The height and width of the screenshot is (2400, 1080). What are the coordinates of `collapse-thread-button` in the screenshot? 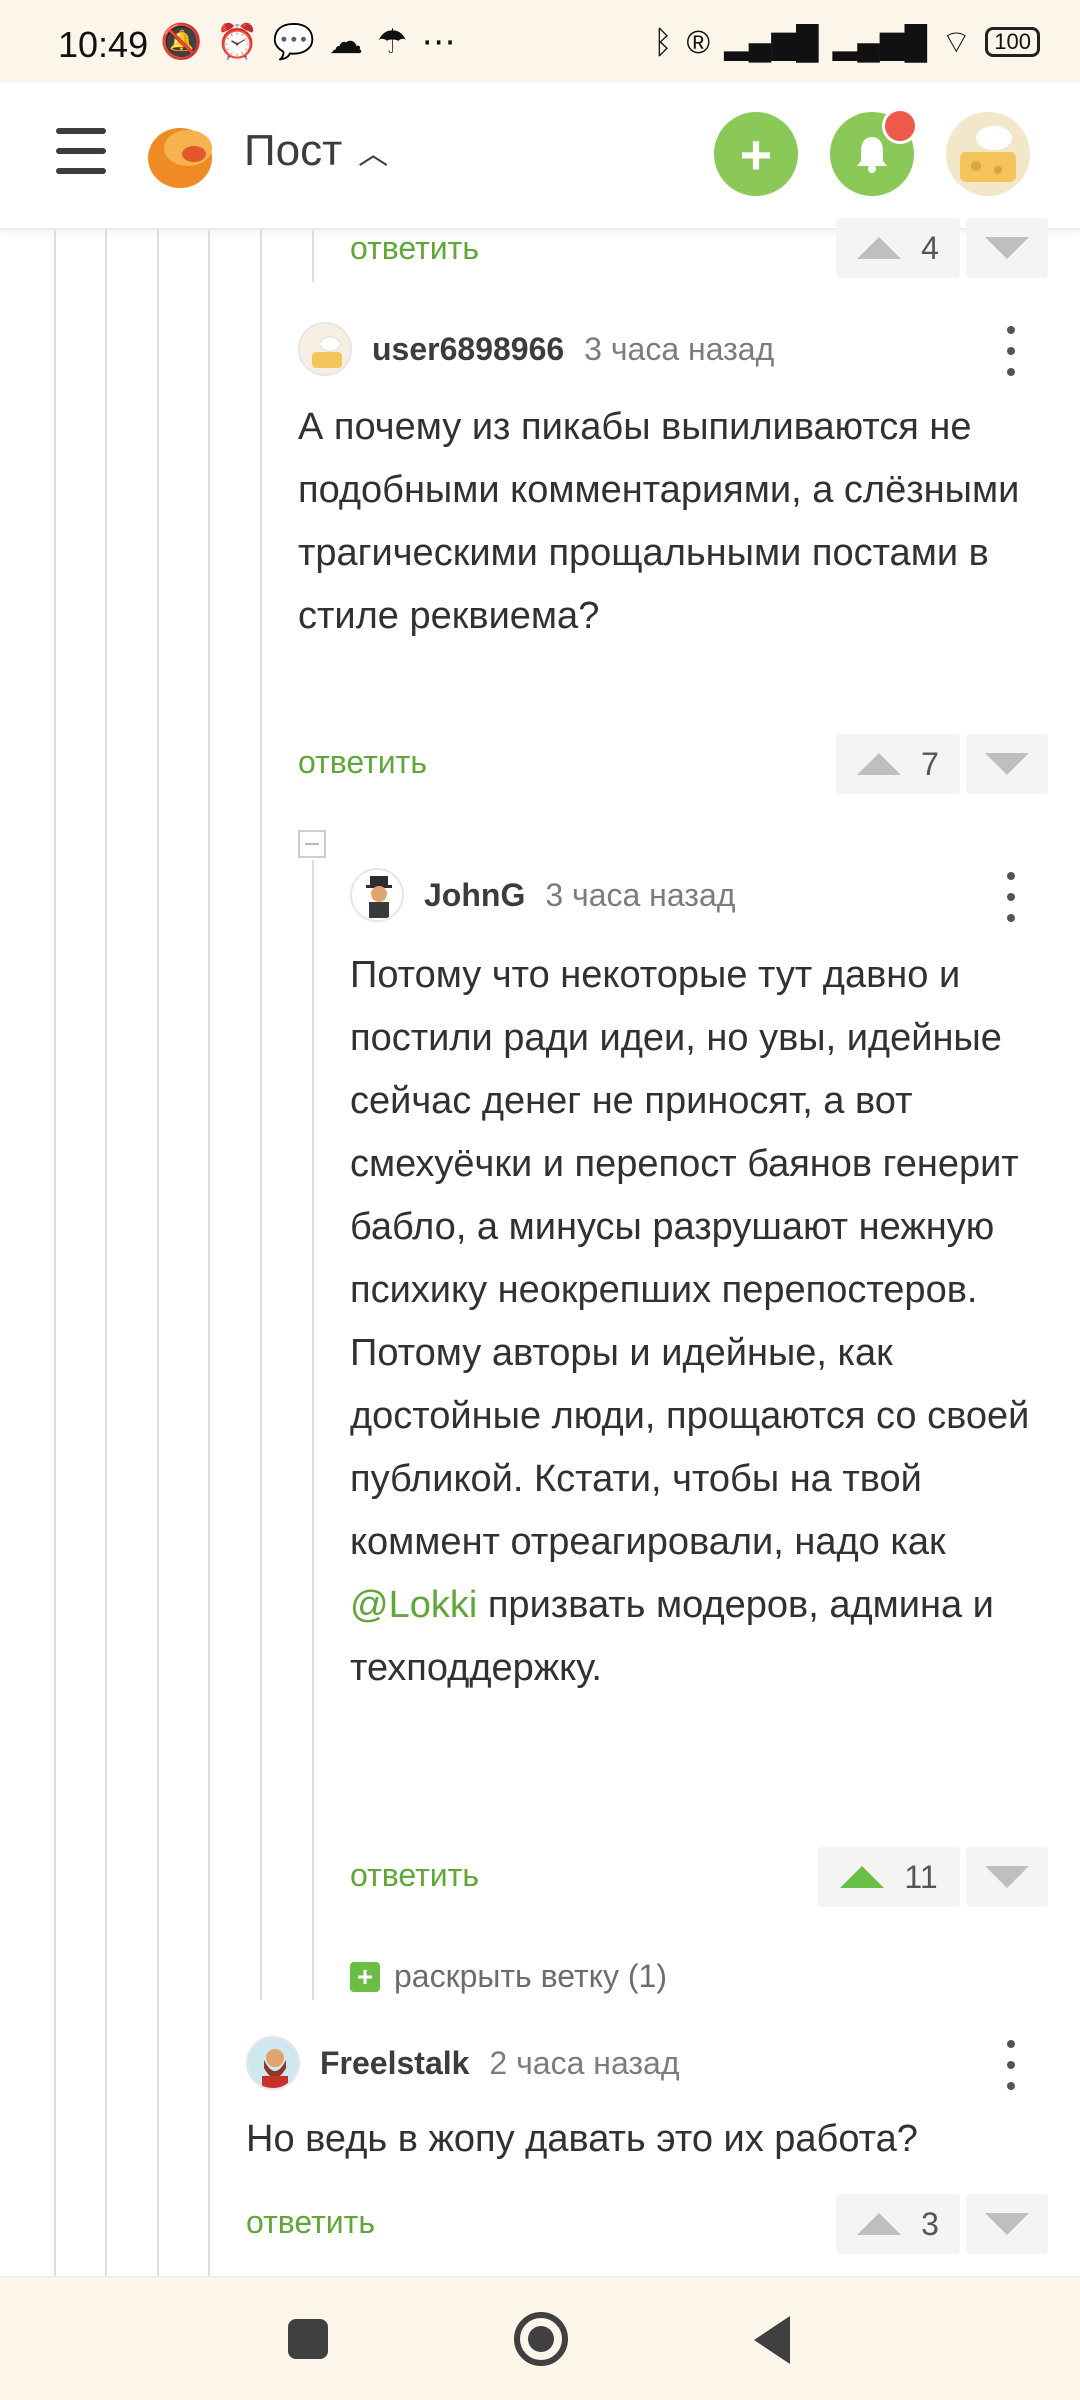 It's located at (312, 844).